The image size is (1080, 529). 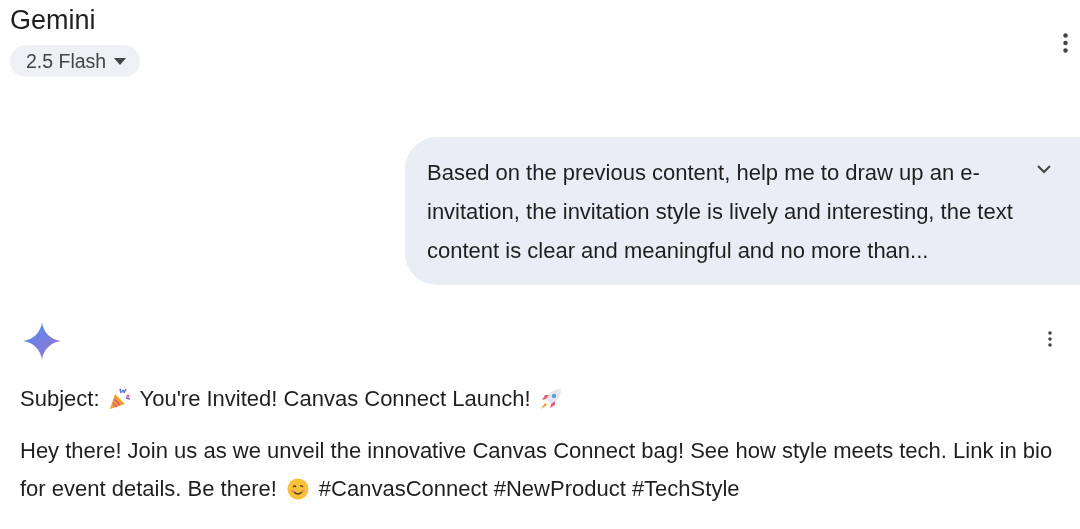 What do you see at coordinates (148, 489) in the screenshot?
I see `message-text: for event details. Be there!` at bounding box center [148, 489].